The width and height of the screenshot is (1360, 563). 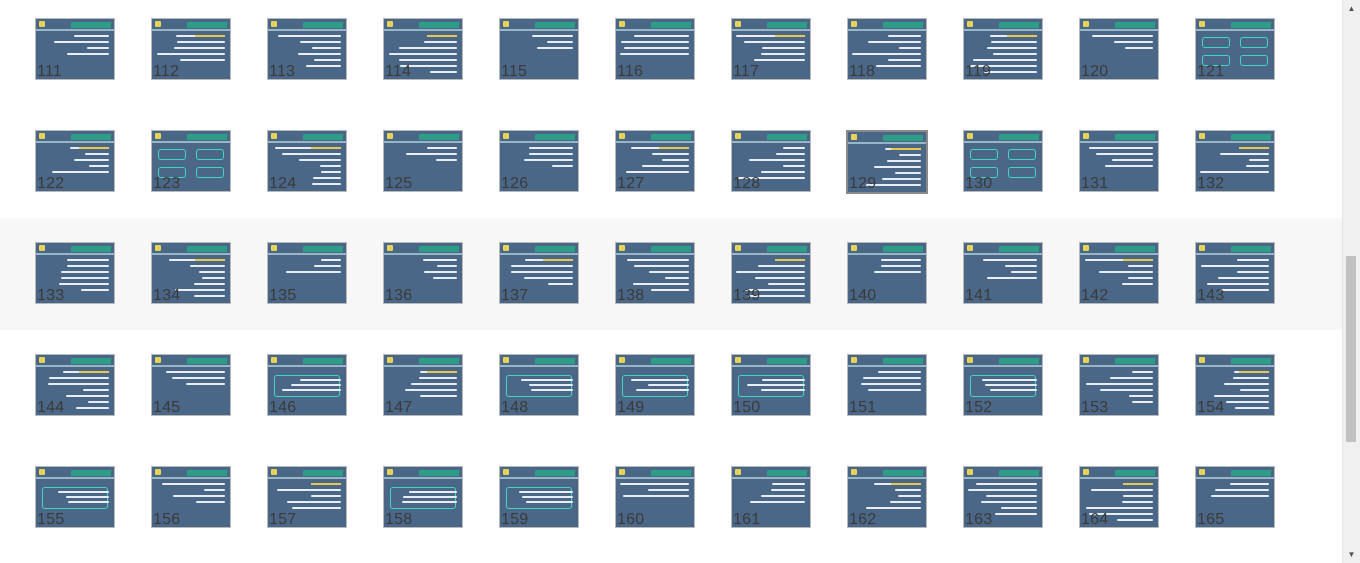 I want to click on slide-thumbnail-item: 135, so click(x=307, y=268).